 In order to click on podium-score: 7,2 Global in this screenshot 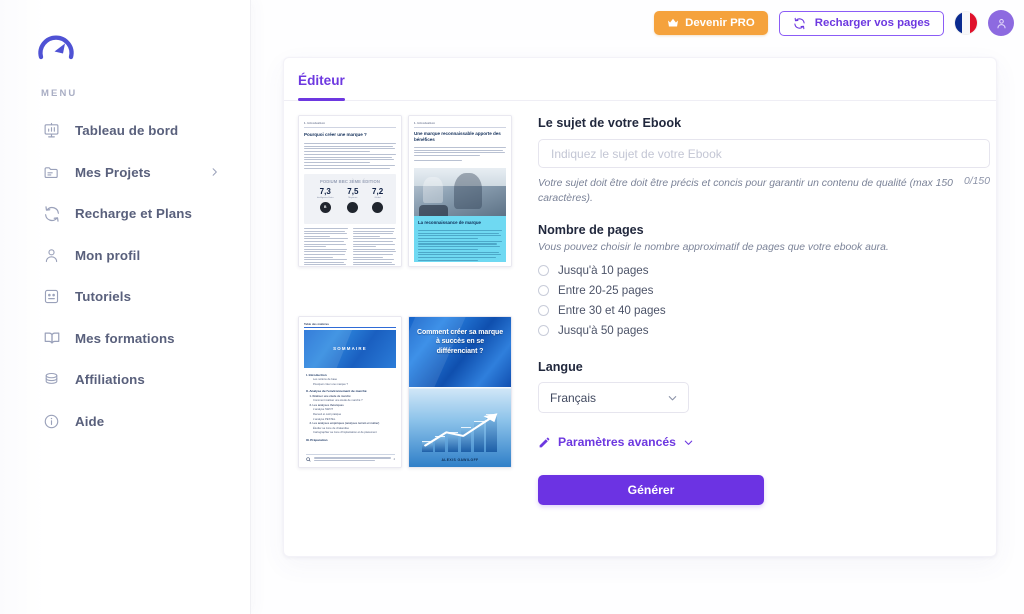, I will do `click(377, 200)`.